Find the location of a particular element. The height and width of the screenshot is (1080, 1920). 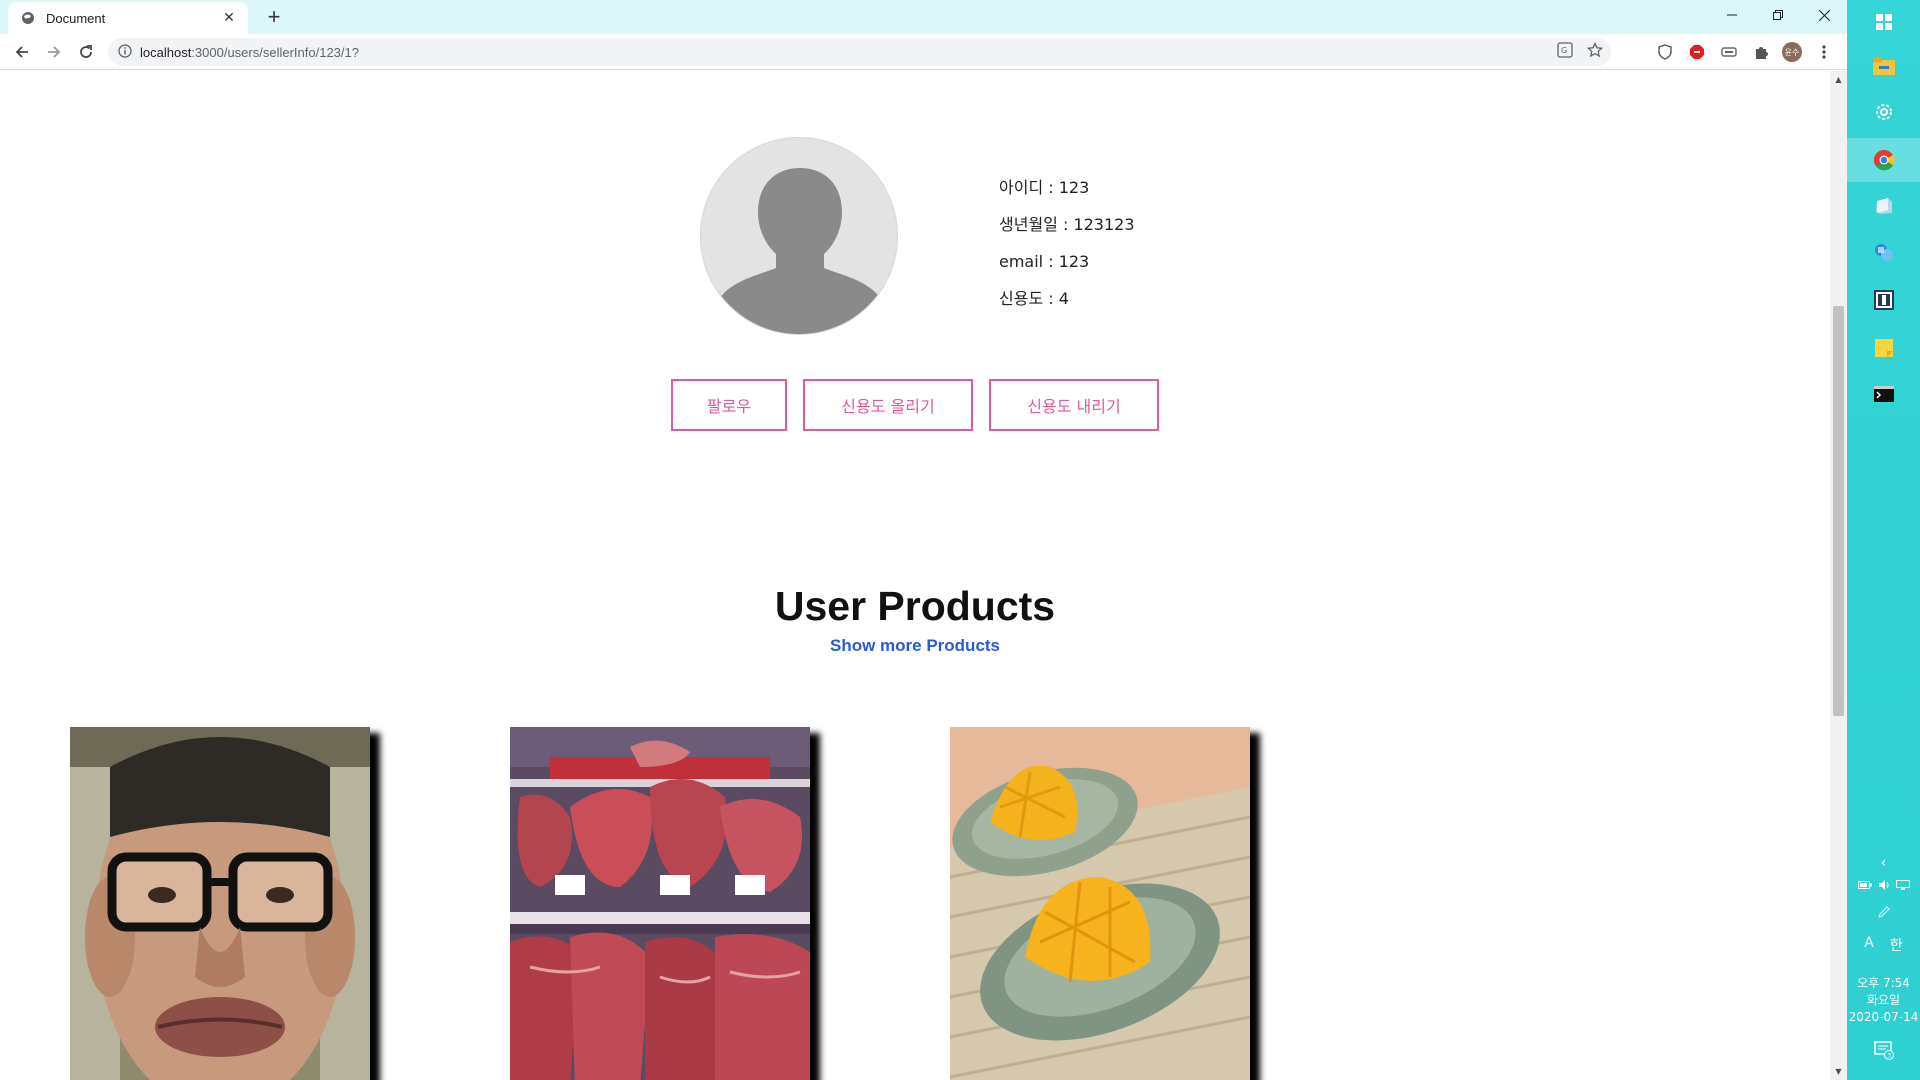

info-icon is located at coordinates (125, 52).